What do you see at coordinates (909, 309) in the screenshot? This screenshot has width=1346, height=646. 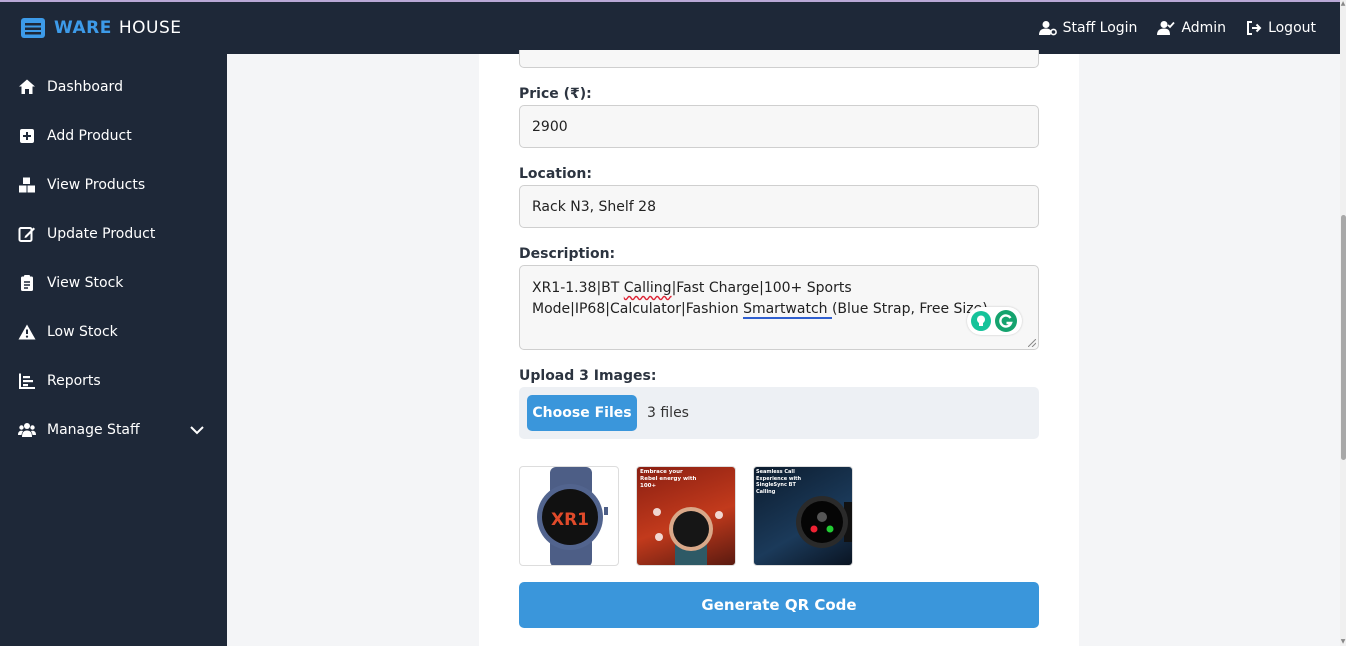 I see `description-text-3: (Blue Strap, Free Size)` at bounding box center [909, 309].